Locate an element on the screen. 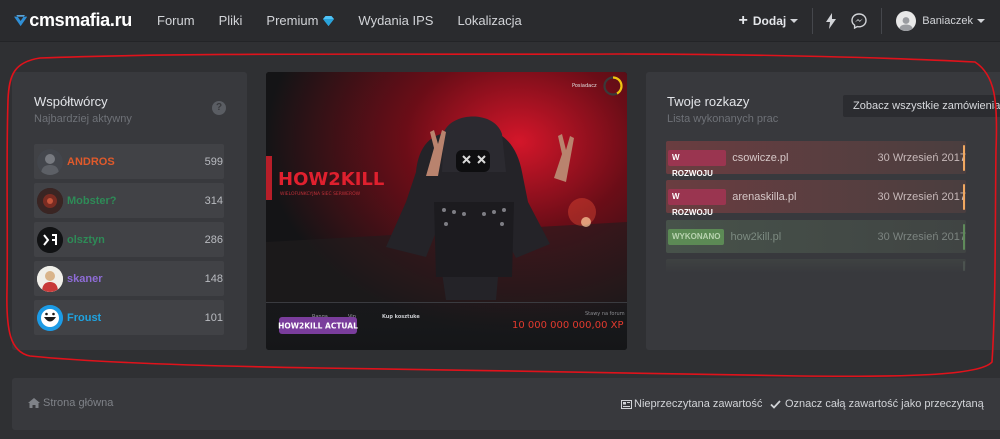 The height and width of the screenshot is (439, 1000). banner-top-label: Posiadacz is located at coordinates (584, 86).